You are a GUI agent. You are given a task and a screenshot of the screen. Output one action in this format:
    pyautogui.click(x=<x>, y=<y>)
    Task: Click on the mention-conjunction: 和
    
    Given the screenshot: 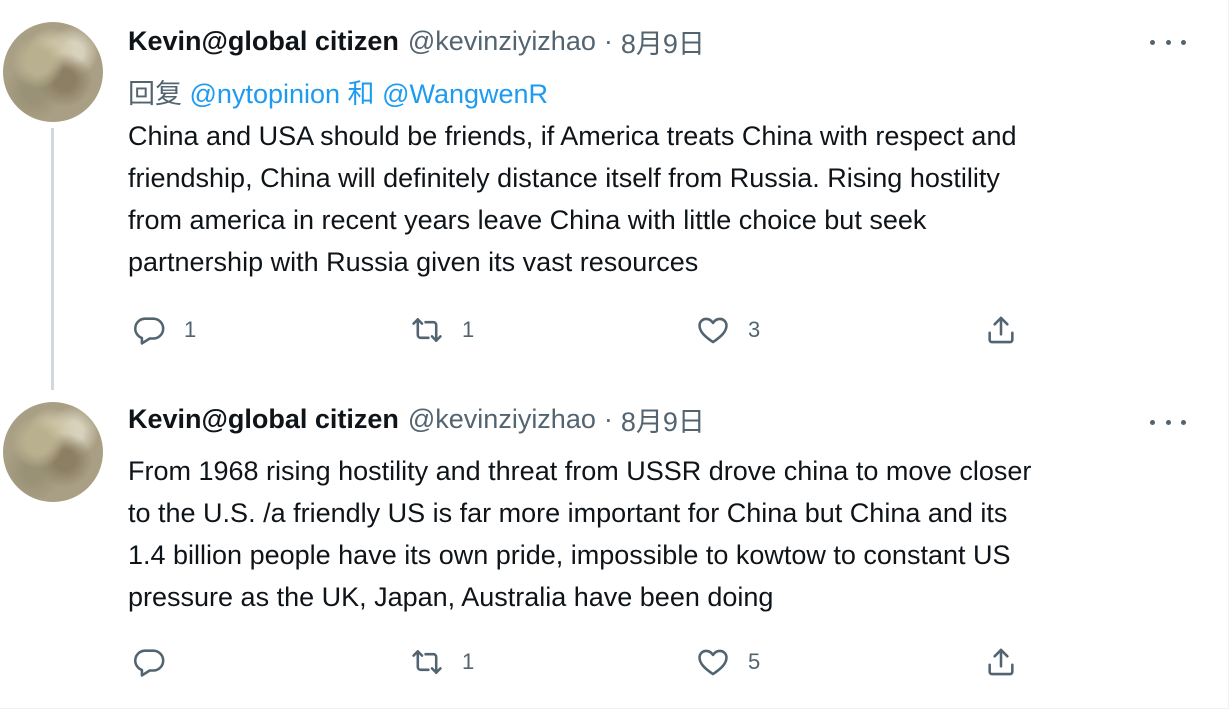 What is the action you would take?
    pyautogui.click(x=361, y=94)
    